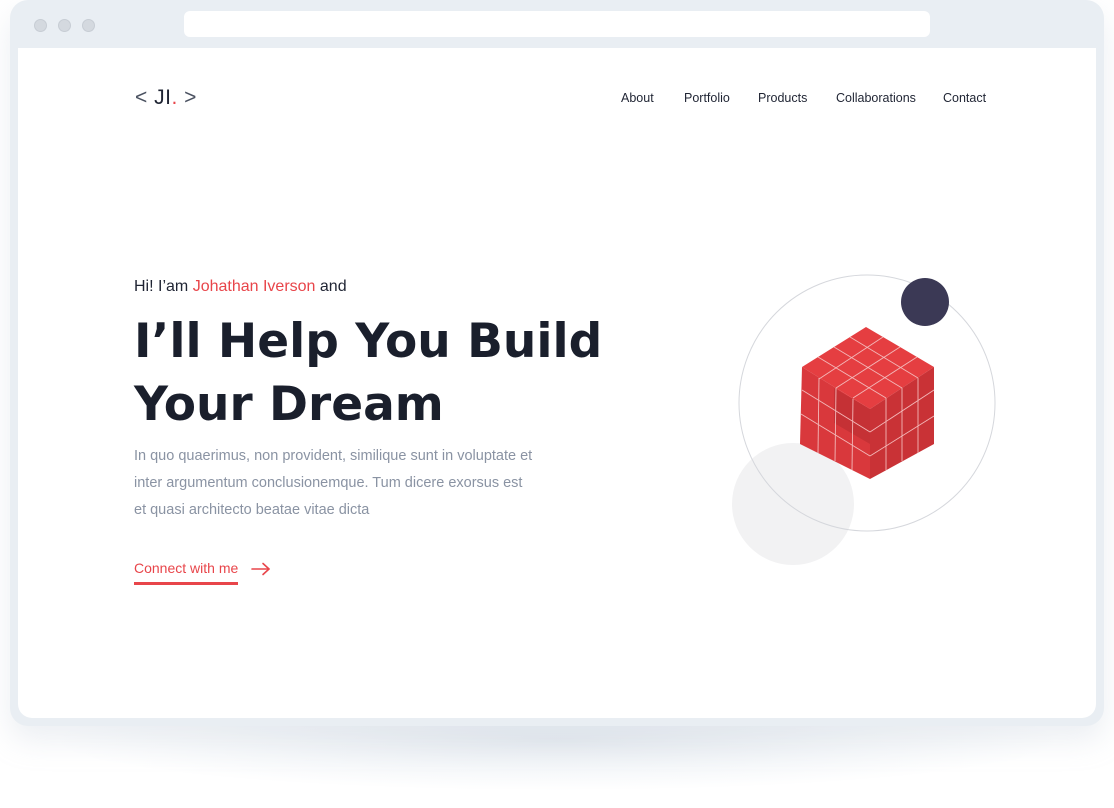 This screenshot has height=808, width=1114. Describe the element at coordinates (88, 25) in the screenshot. I see `window-maximize-dot` at that location.